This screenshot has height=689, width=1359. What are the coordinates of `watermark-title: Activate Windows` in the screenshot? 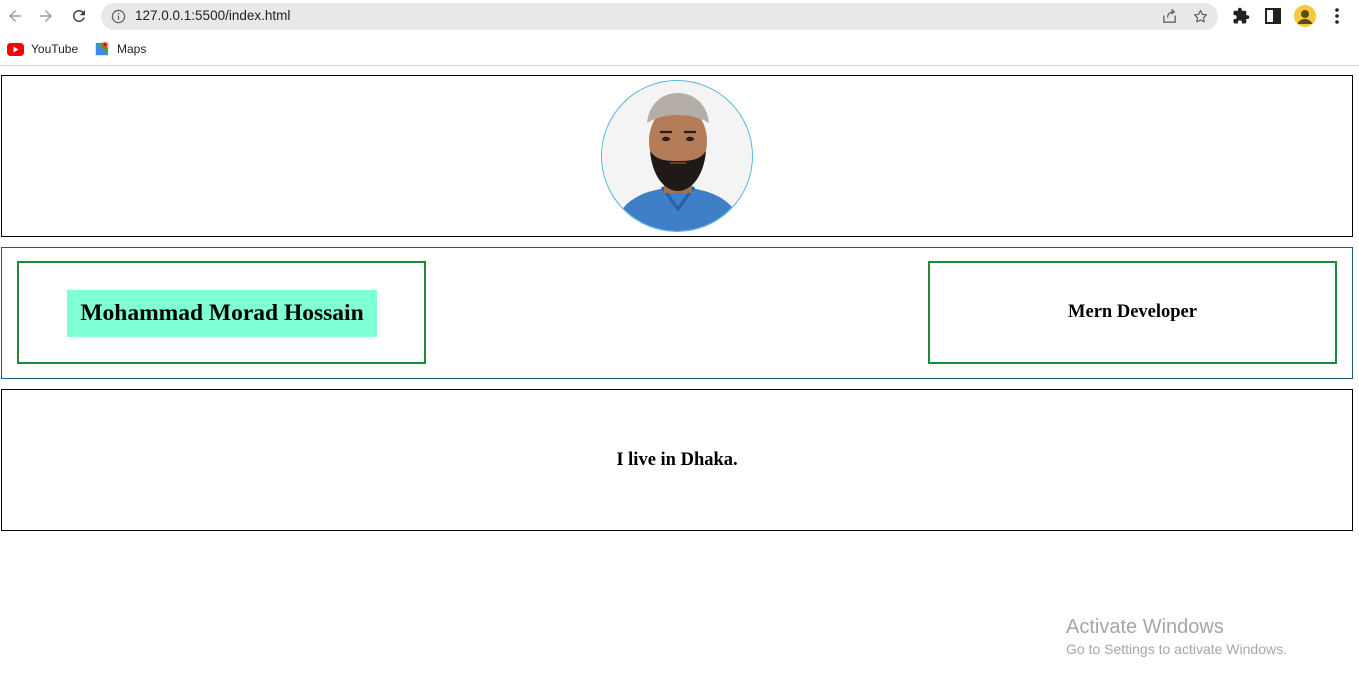 It's located at (1145, 627).